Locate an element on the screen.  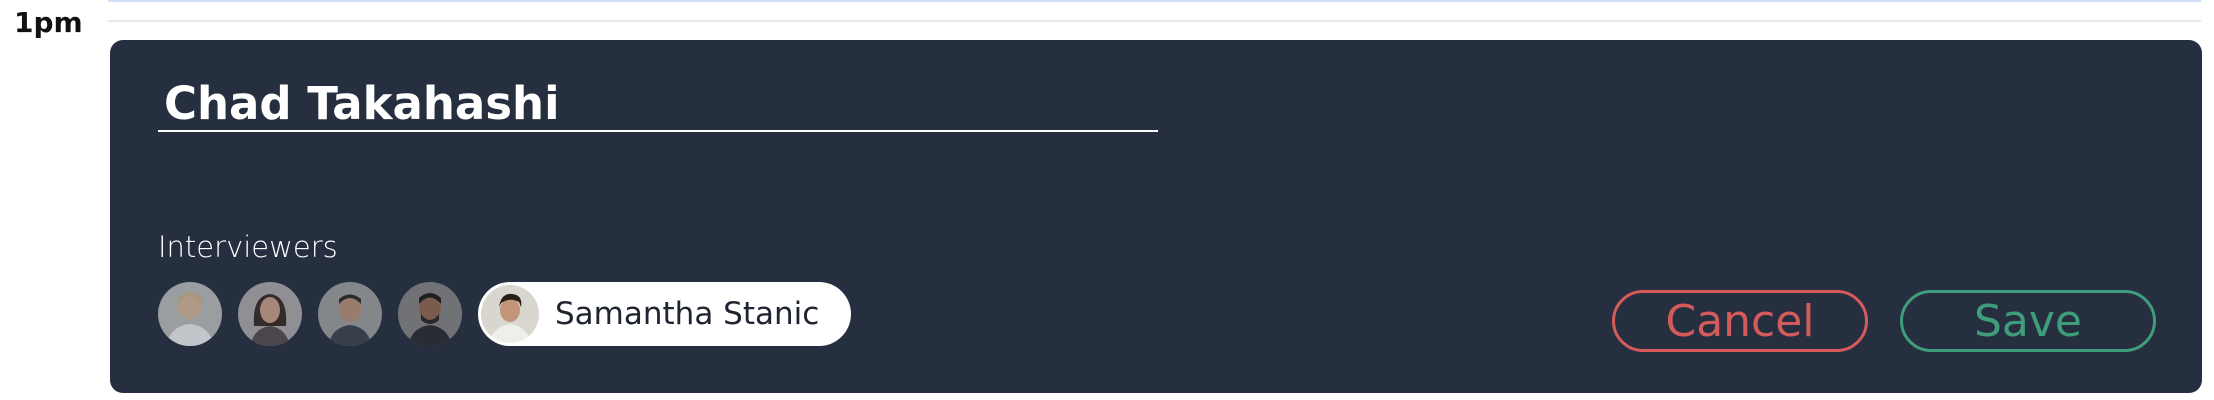
selected-interviewer-chip: Samantha Stanic is located at coordinates (665, 314).